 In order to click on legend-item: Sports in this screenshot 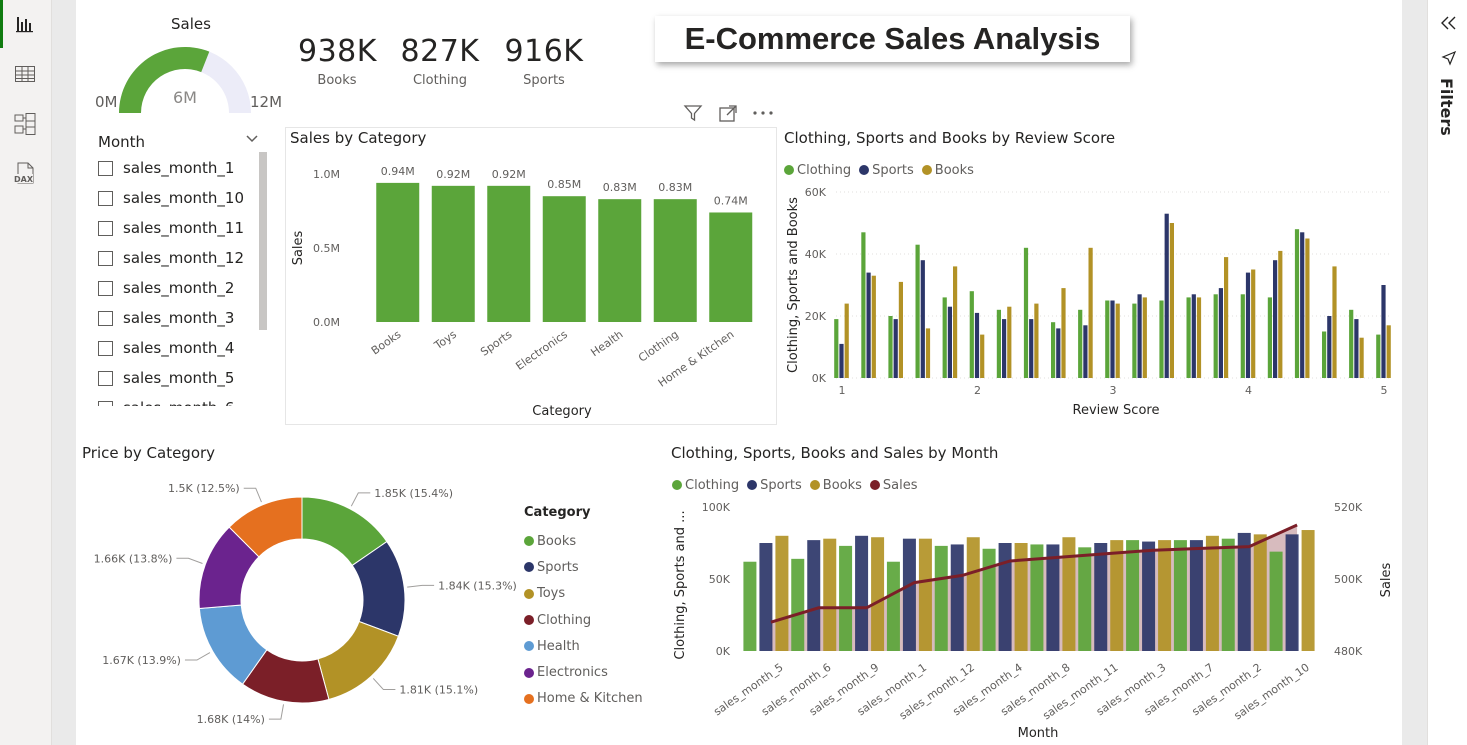, I will do `click(583, 567)`.